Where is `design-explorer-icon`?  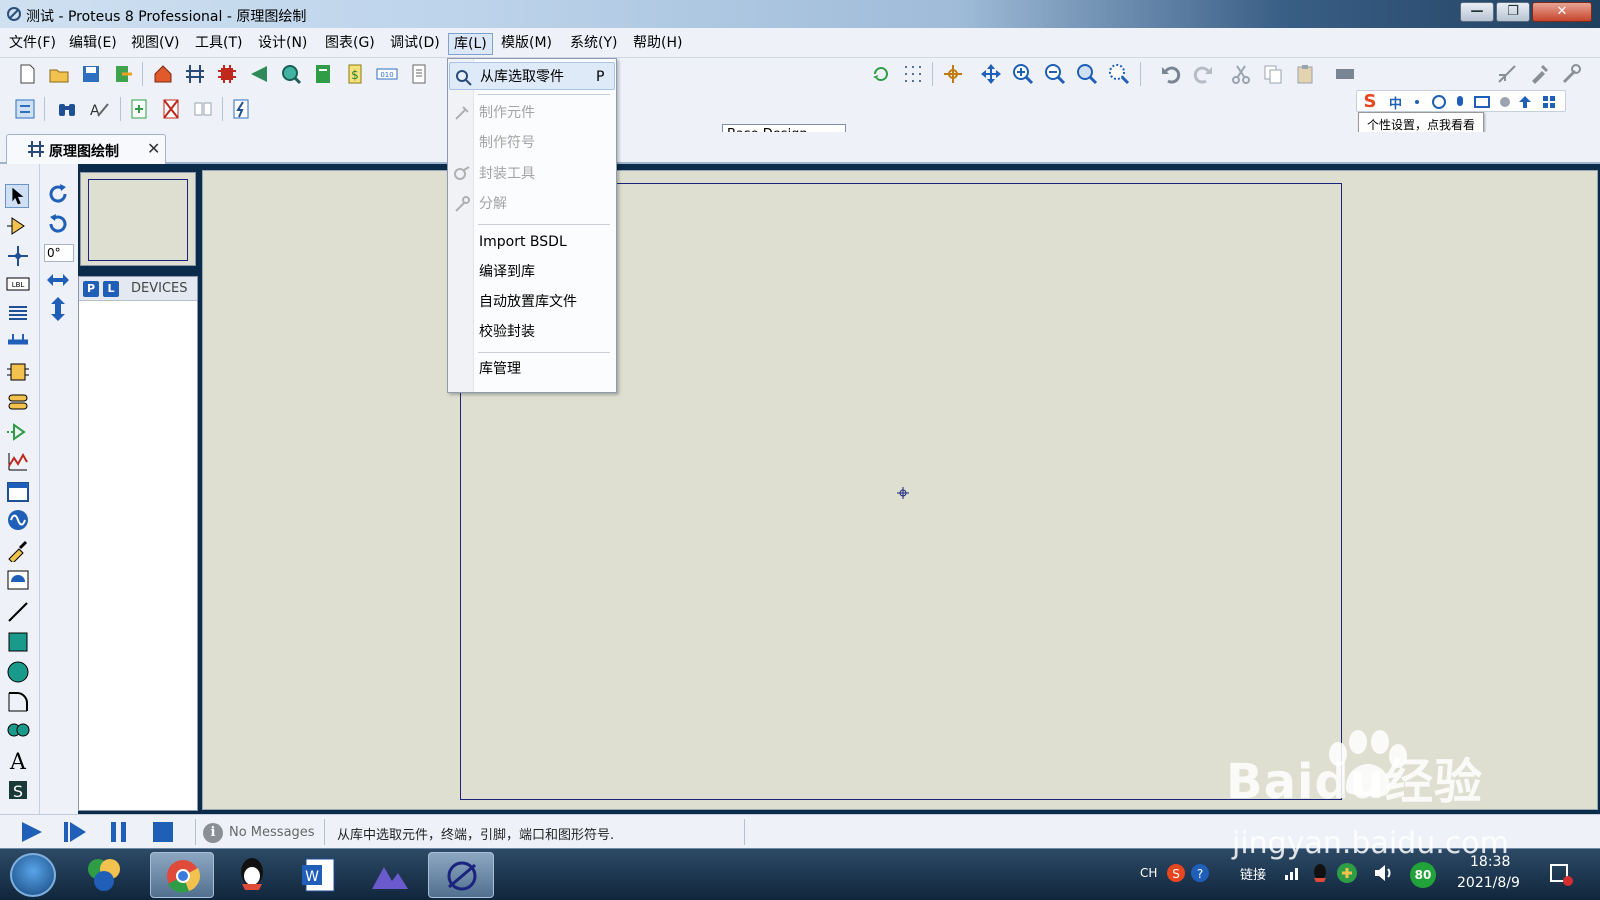
design-explorer-icon is located at coordinates (323, 74).